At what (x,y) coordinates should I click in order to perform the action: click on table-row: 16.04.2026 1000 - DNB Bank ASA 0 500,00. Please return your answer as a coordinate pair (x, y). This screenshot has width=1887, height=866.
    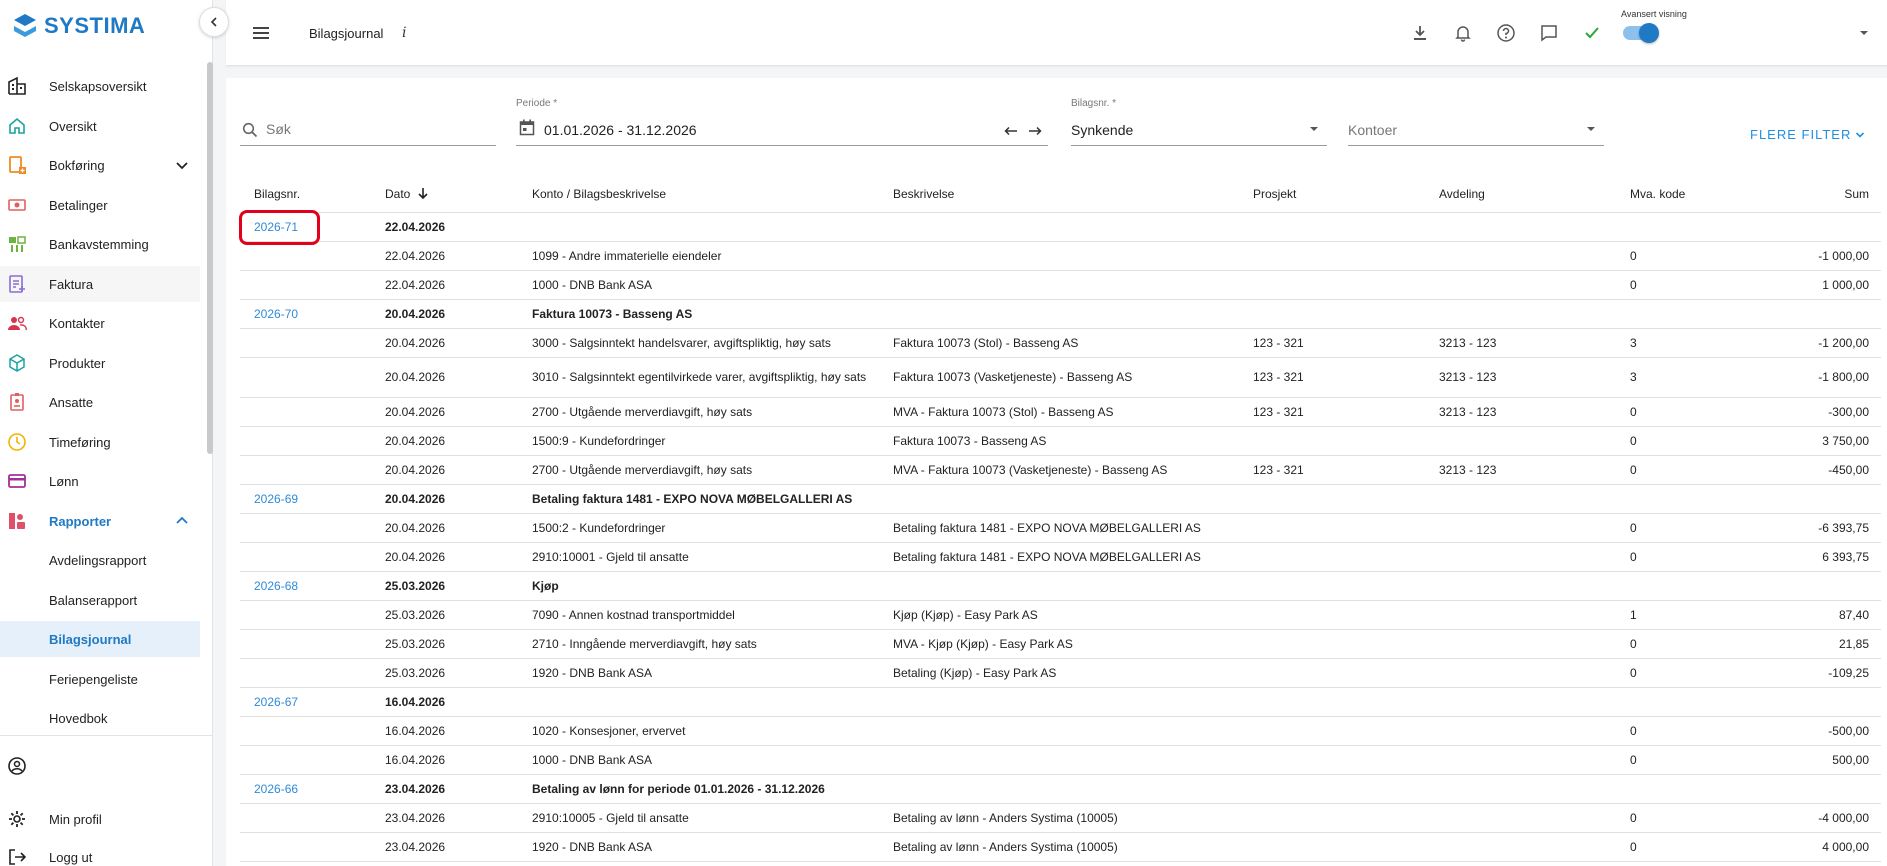
    Looking at the image, I should click on (1060, 760).